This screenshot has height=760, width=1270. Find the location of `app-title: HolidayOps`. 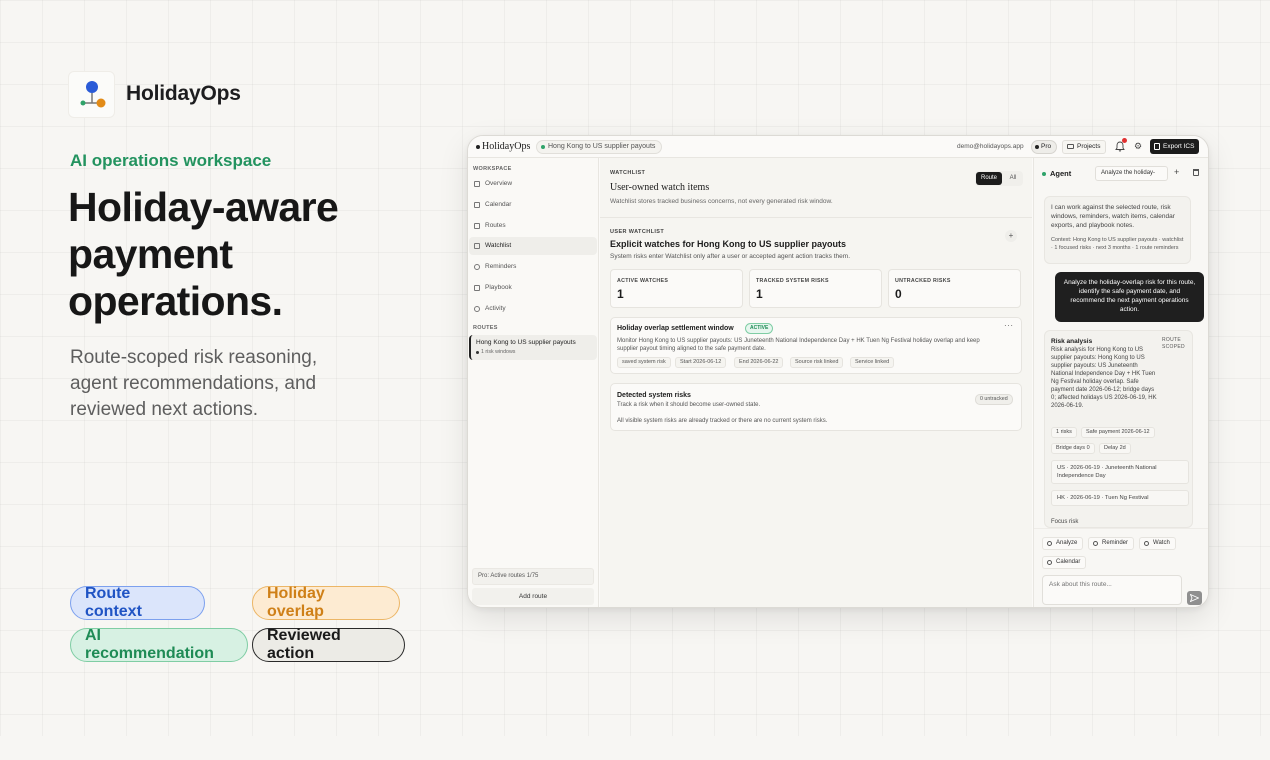

app-title: HolidayOps is located at coordinates (506, 146).